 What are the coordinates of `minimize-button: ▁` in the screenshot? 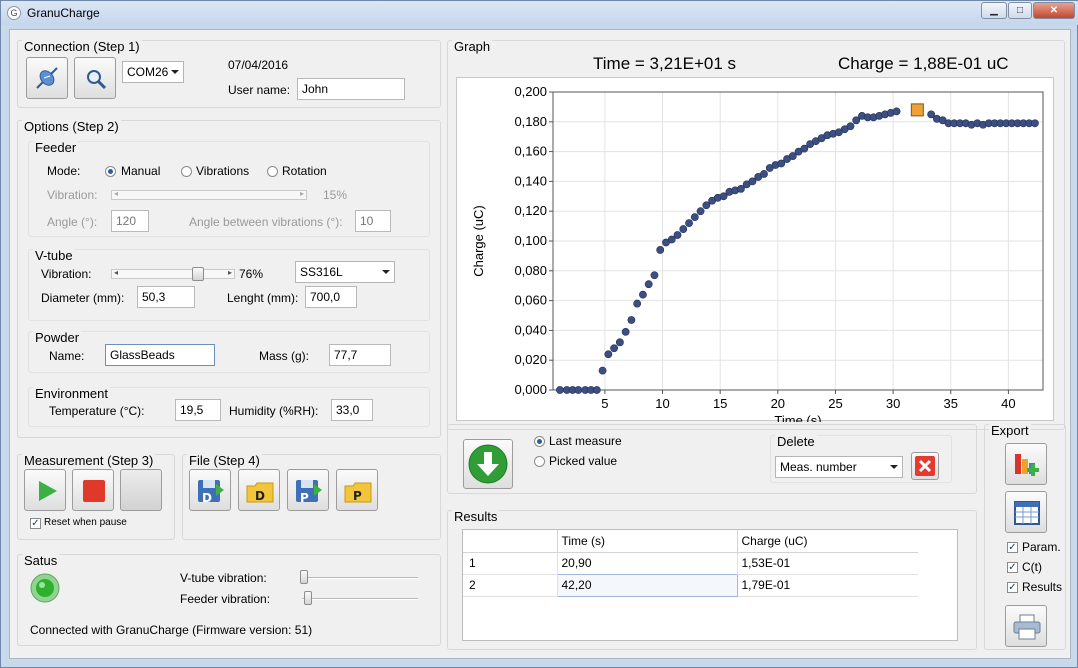 It's located at (994, 10).